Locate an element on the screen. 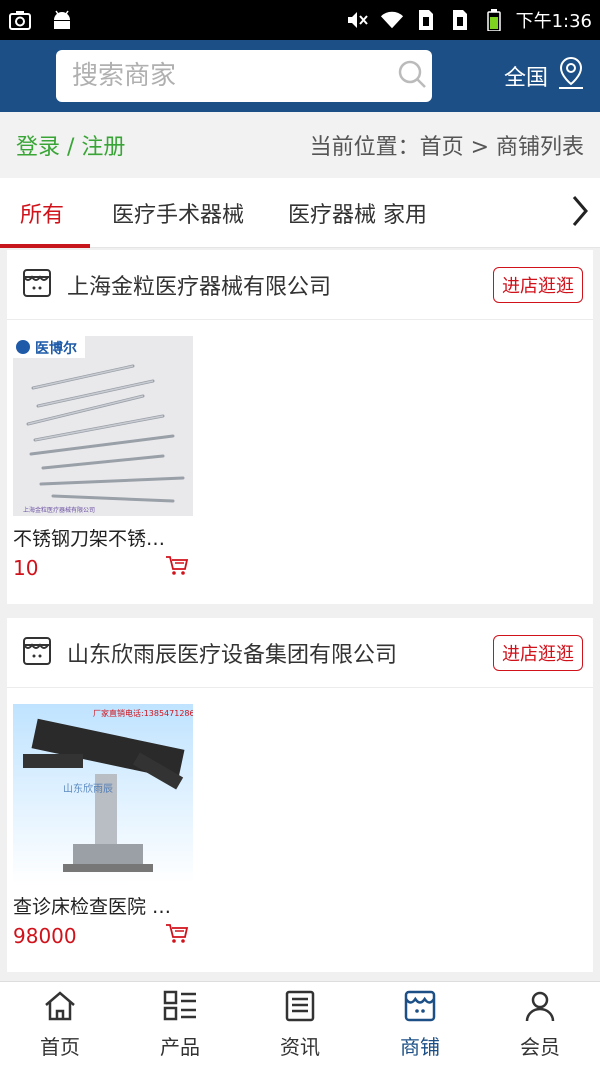  category-tabs: 所有 医疗手术器械 医疗器械 家用 is located at coordinates (300, 213).